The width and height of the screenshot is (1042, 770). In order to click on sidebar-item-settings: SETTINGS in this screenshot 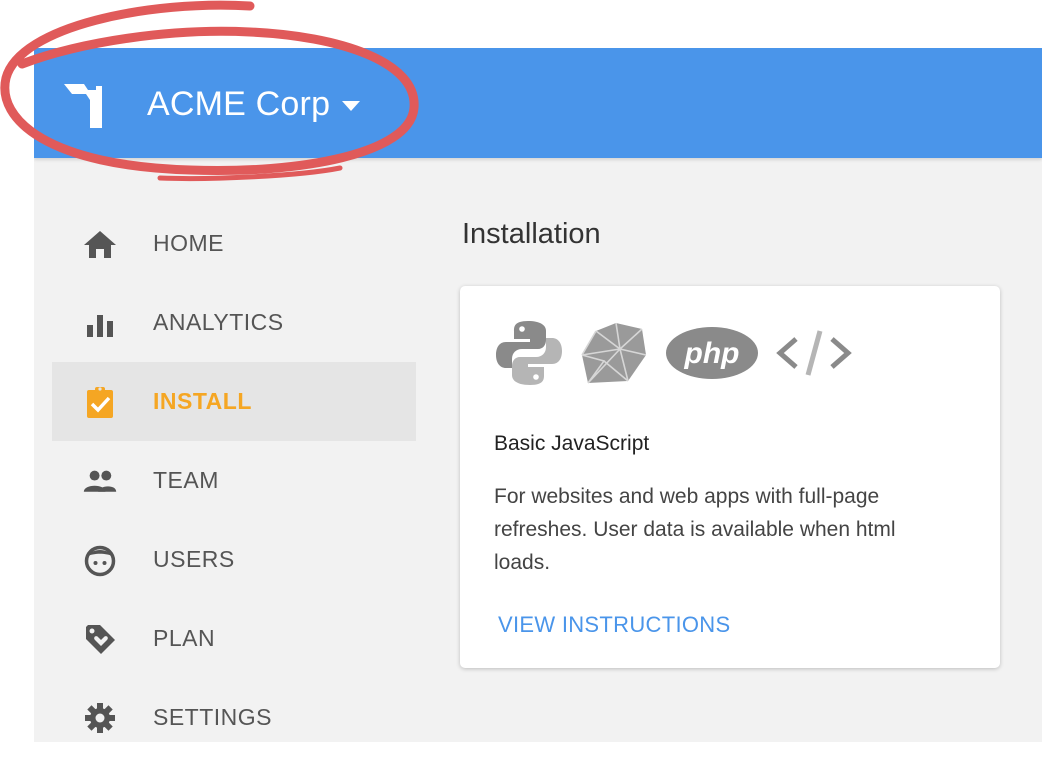, I will do `click(234, 710)`.